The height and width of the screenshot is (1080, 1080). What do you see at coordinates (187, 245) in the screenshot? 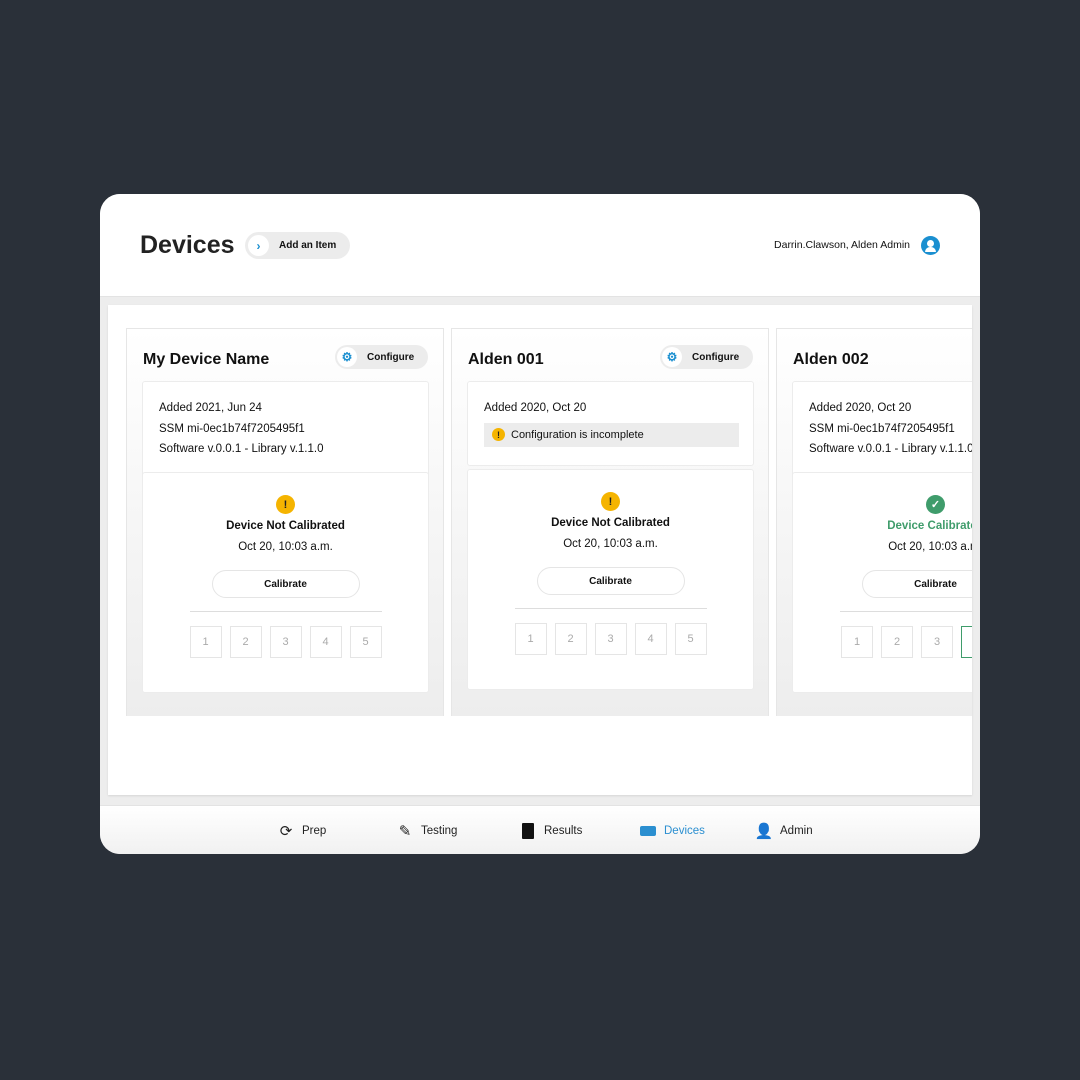
I see `page-title: Devices` at bounding box center [187, 245].